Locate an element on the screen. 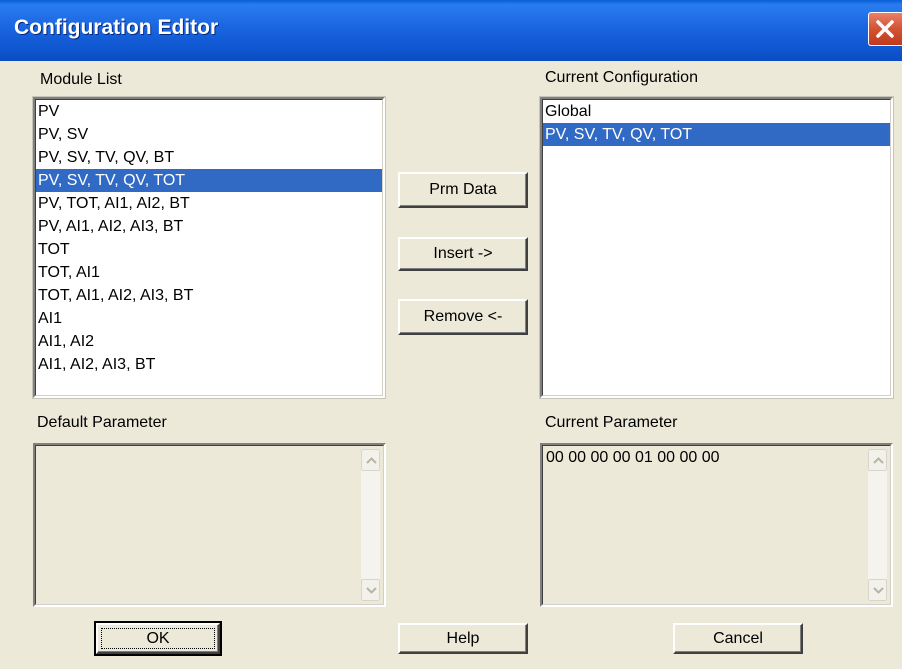  current-parameter-scrollbar is located at coordinates (877, 525).